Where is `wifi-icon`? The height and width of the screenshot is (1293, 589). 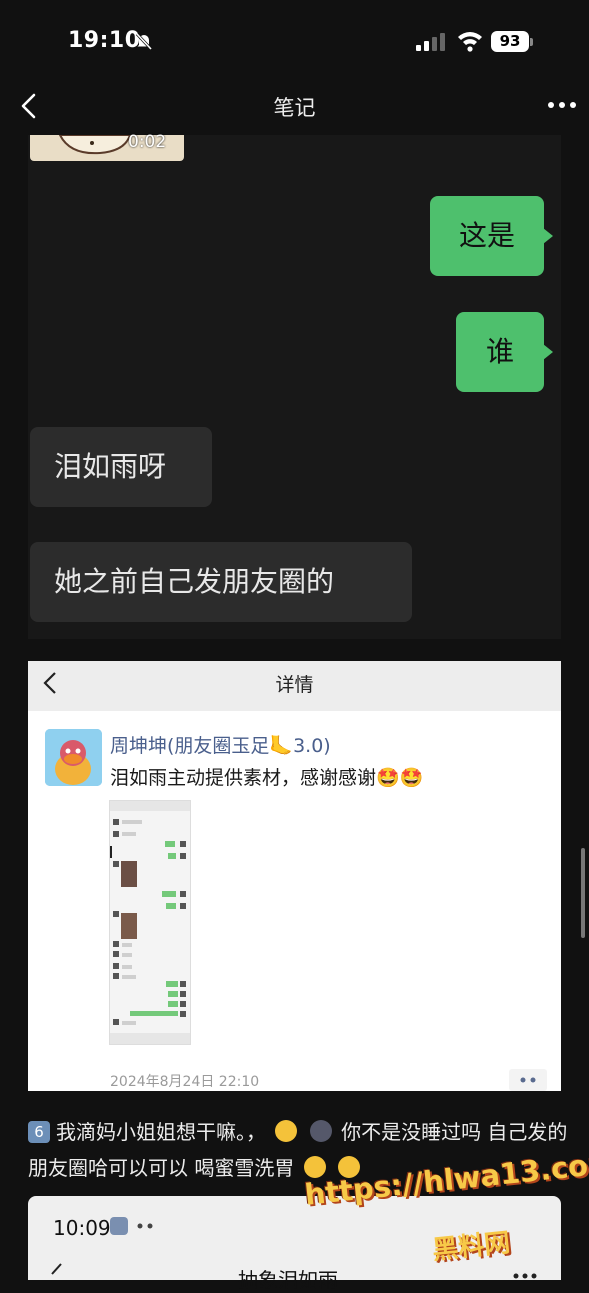
wifi-icon is located at coordinates (470, 42).